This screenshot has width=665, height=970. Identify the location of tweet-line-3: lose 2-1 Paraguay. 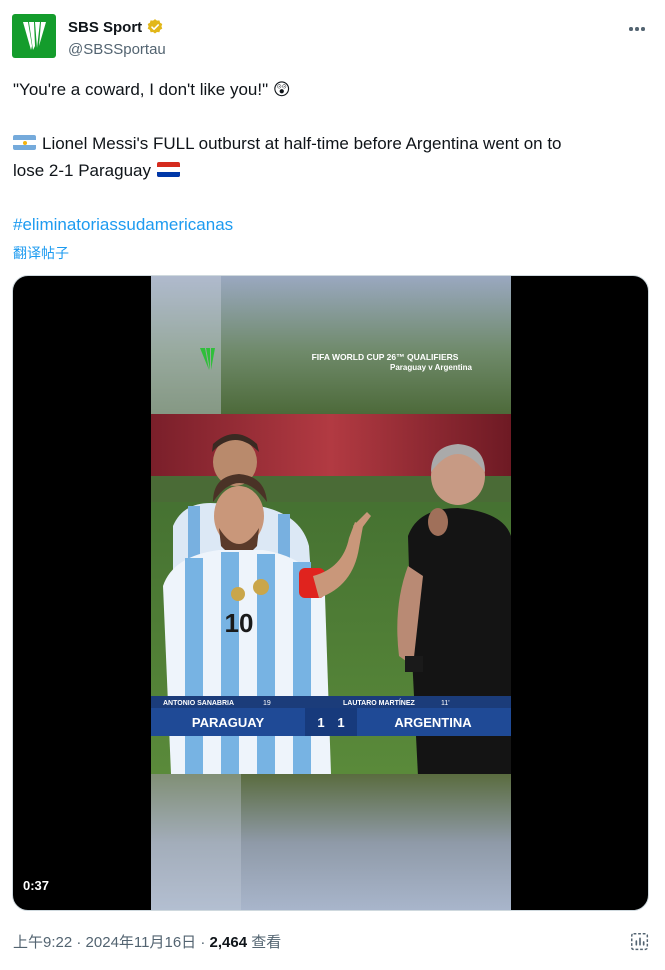
(333, 170).